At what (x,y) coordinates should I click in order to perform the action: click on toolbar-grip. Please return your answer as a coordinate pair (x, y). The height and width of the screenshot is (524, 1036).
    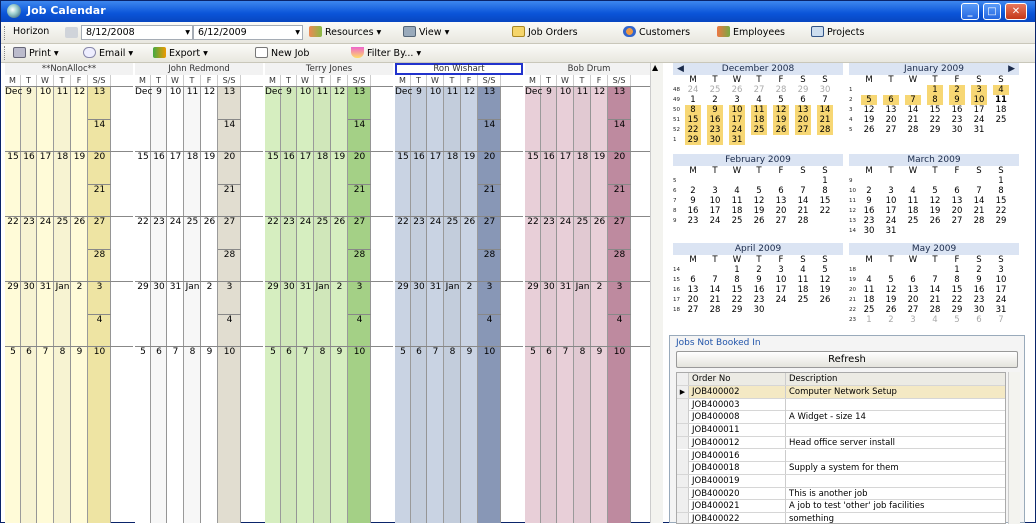
    Looking at the image, I should click on (5, 33).